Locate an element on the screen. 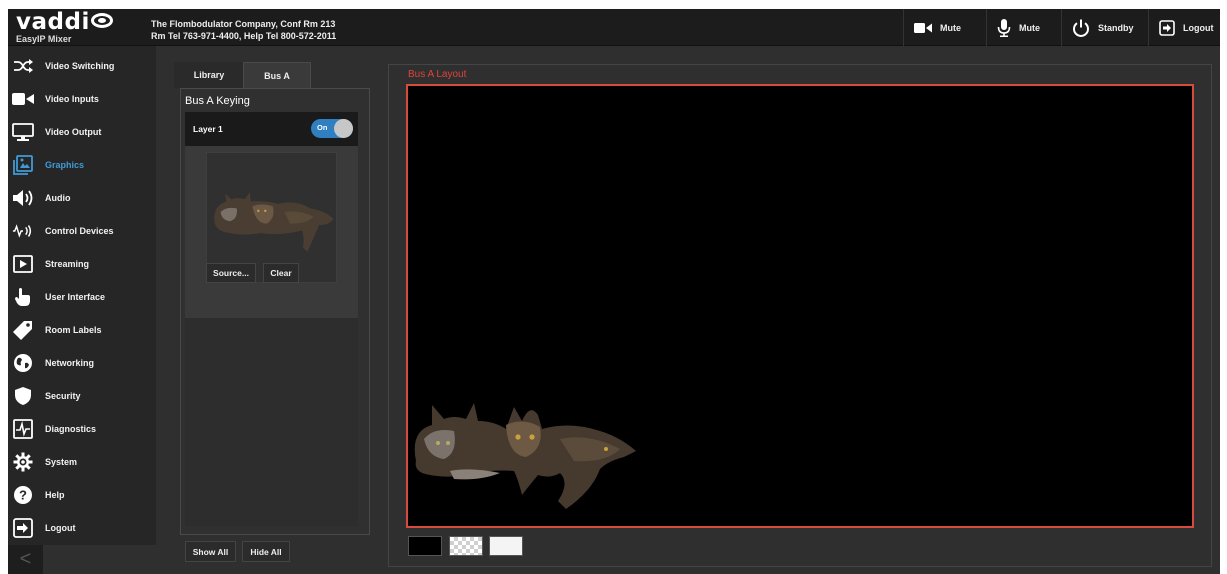  sidebar-item-label: Video Output is located at coordinates (73, 132).